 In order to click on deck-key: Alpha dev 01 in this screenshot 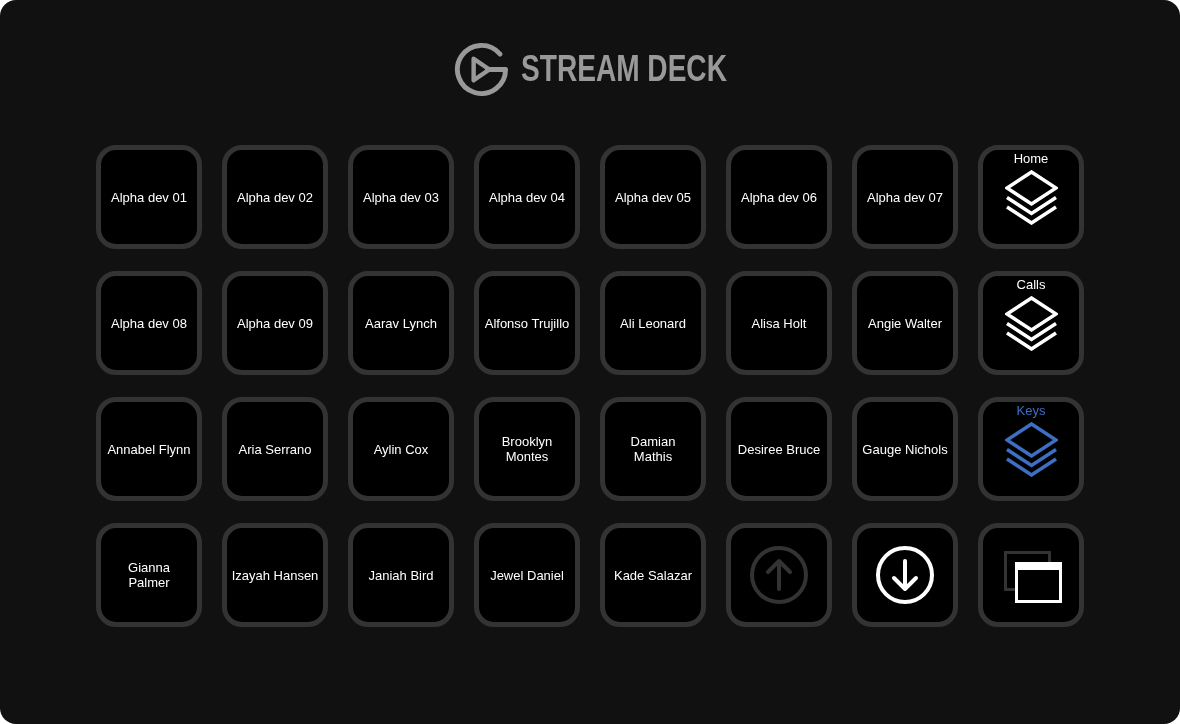, I will do `click(149, 197)`.